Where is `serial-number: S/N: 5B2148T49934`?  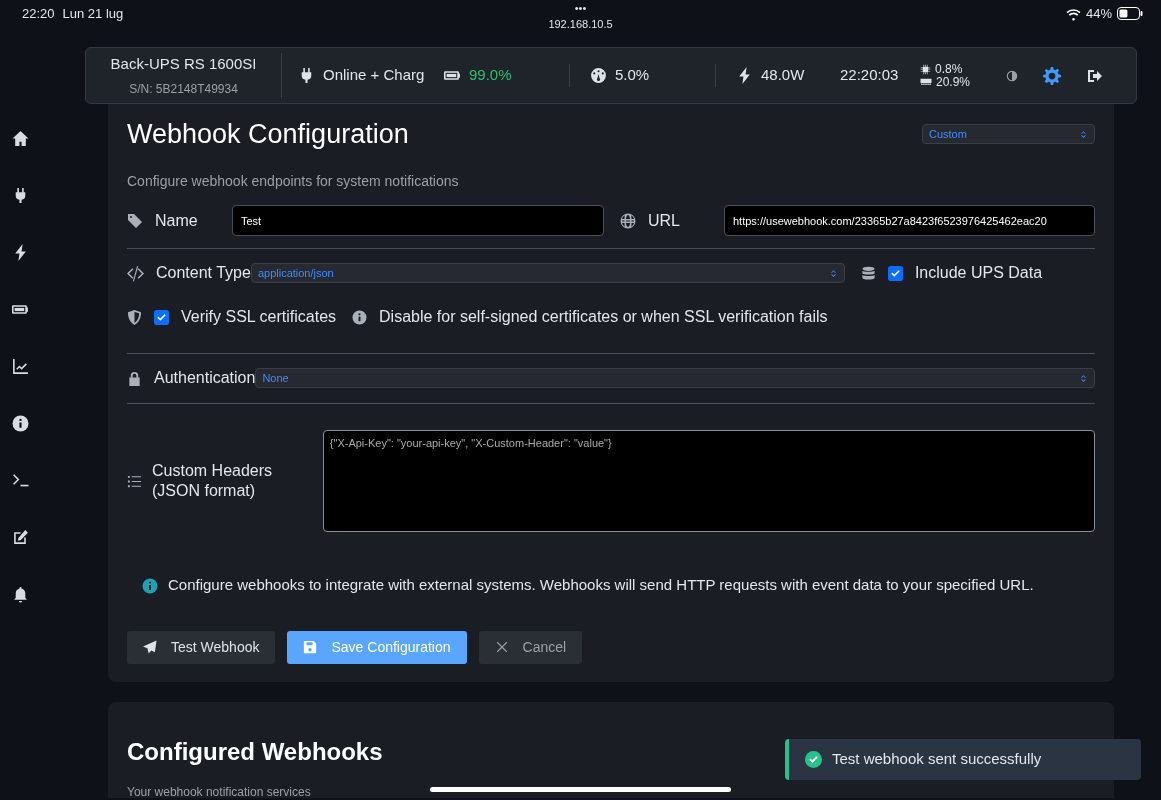
serial-number: S/N: 5B2148T49934 is located at coordinates (183, 89).